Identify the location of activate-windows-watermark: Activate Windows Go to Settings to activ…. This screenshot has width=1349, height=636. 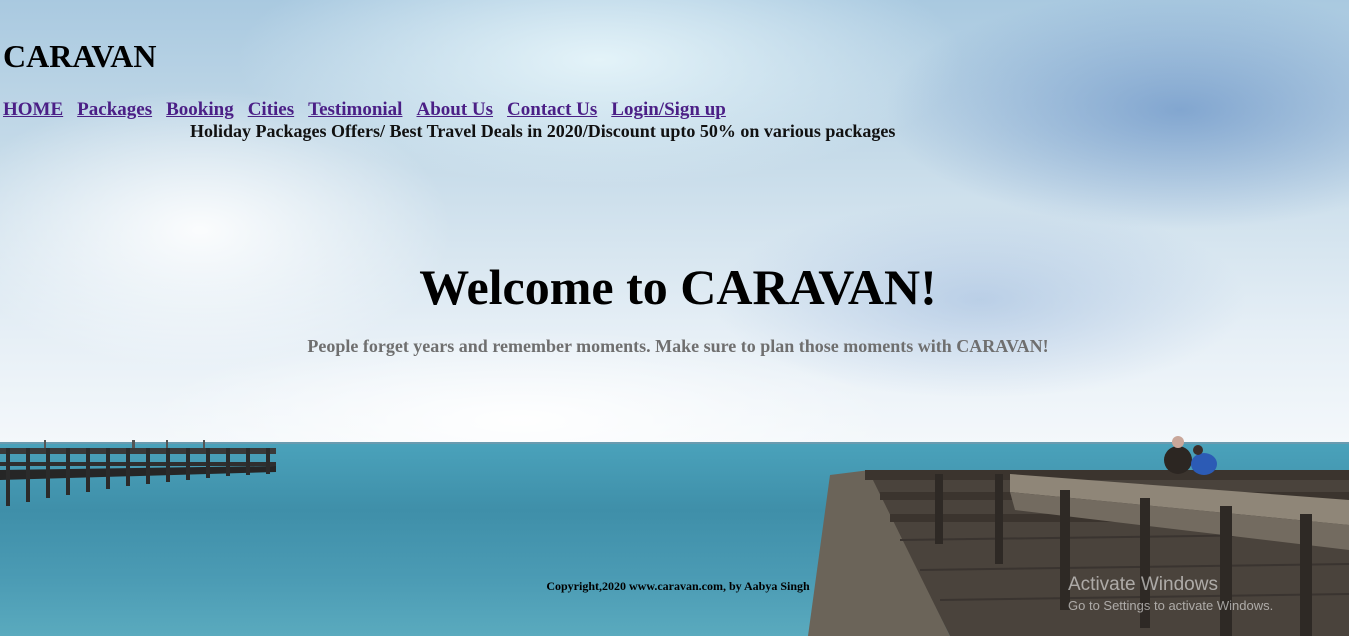
(1170, 593).